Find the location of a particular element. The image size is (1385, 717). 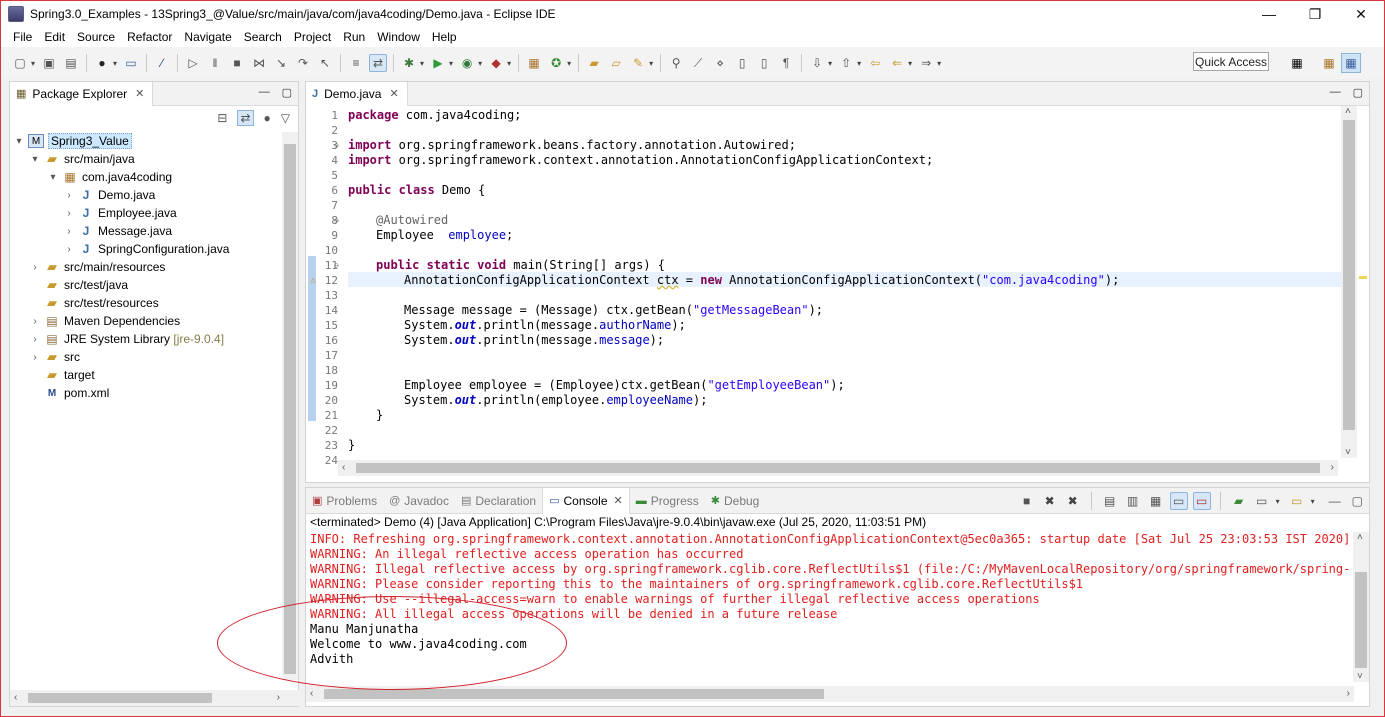

scroll-up-icon: ˄ is located at coordinates (1360, 537).